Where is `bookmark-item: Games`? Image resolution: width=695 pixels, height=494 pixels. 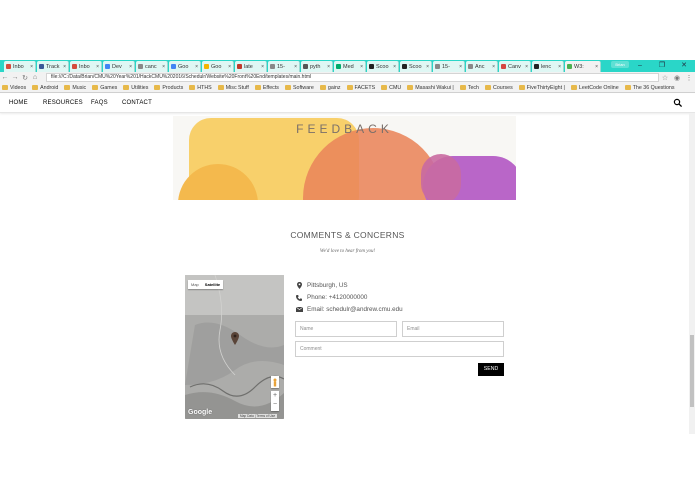
bookmark-item: Games is located at coordinates (104, 88).